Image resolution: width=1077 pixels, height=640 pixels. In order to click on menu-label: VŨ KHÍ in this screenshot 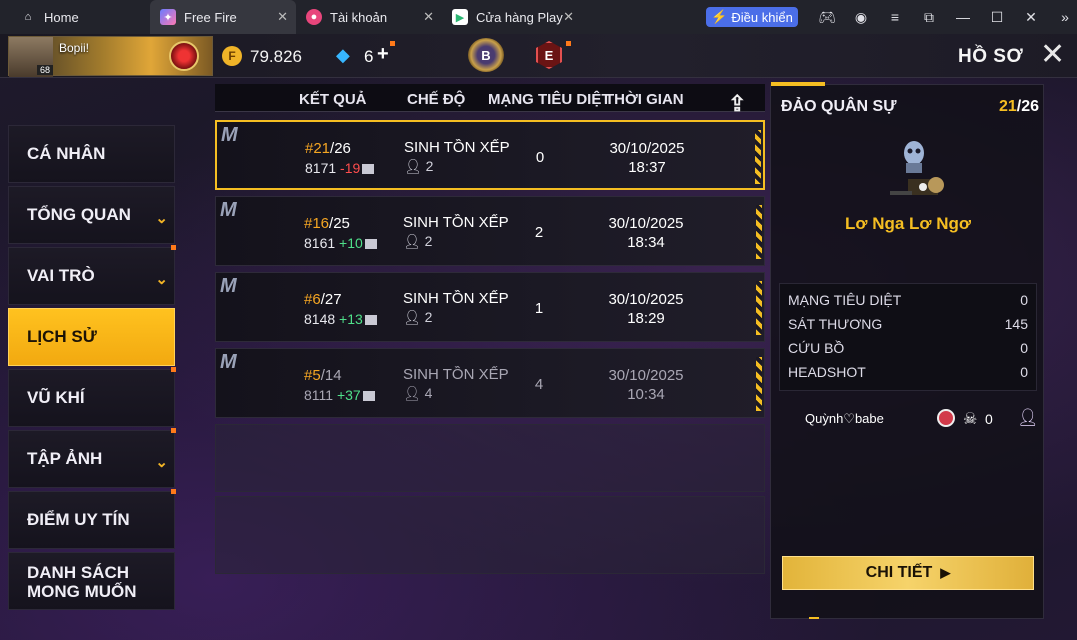, I will do `click(56, 397)`.